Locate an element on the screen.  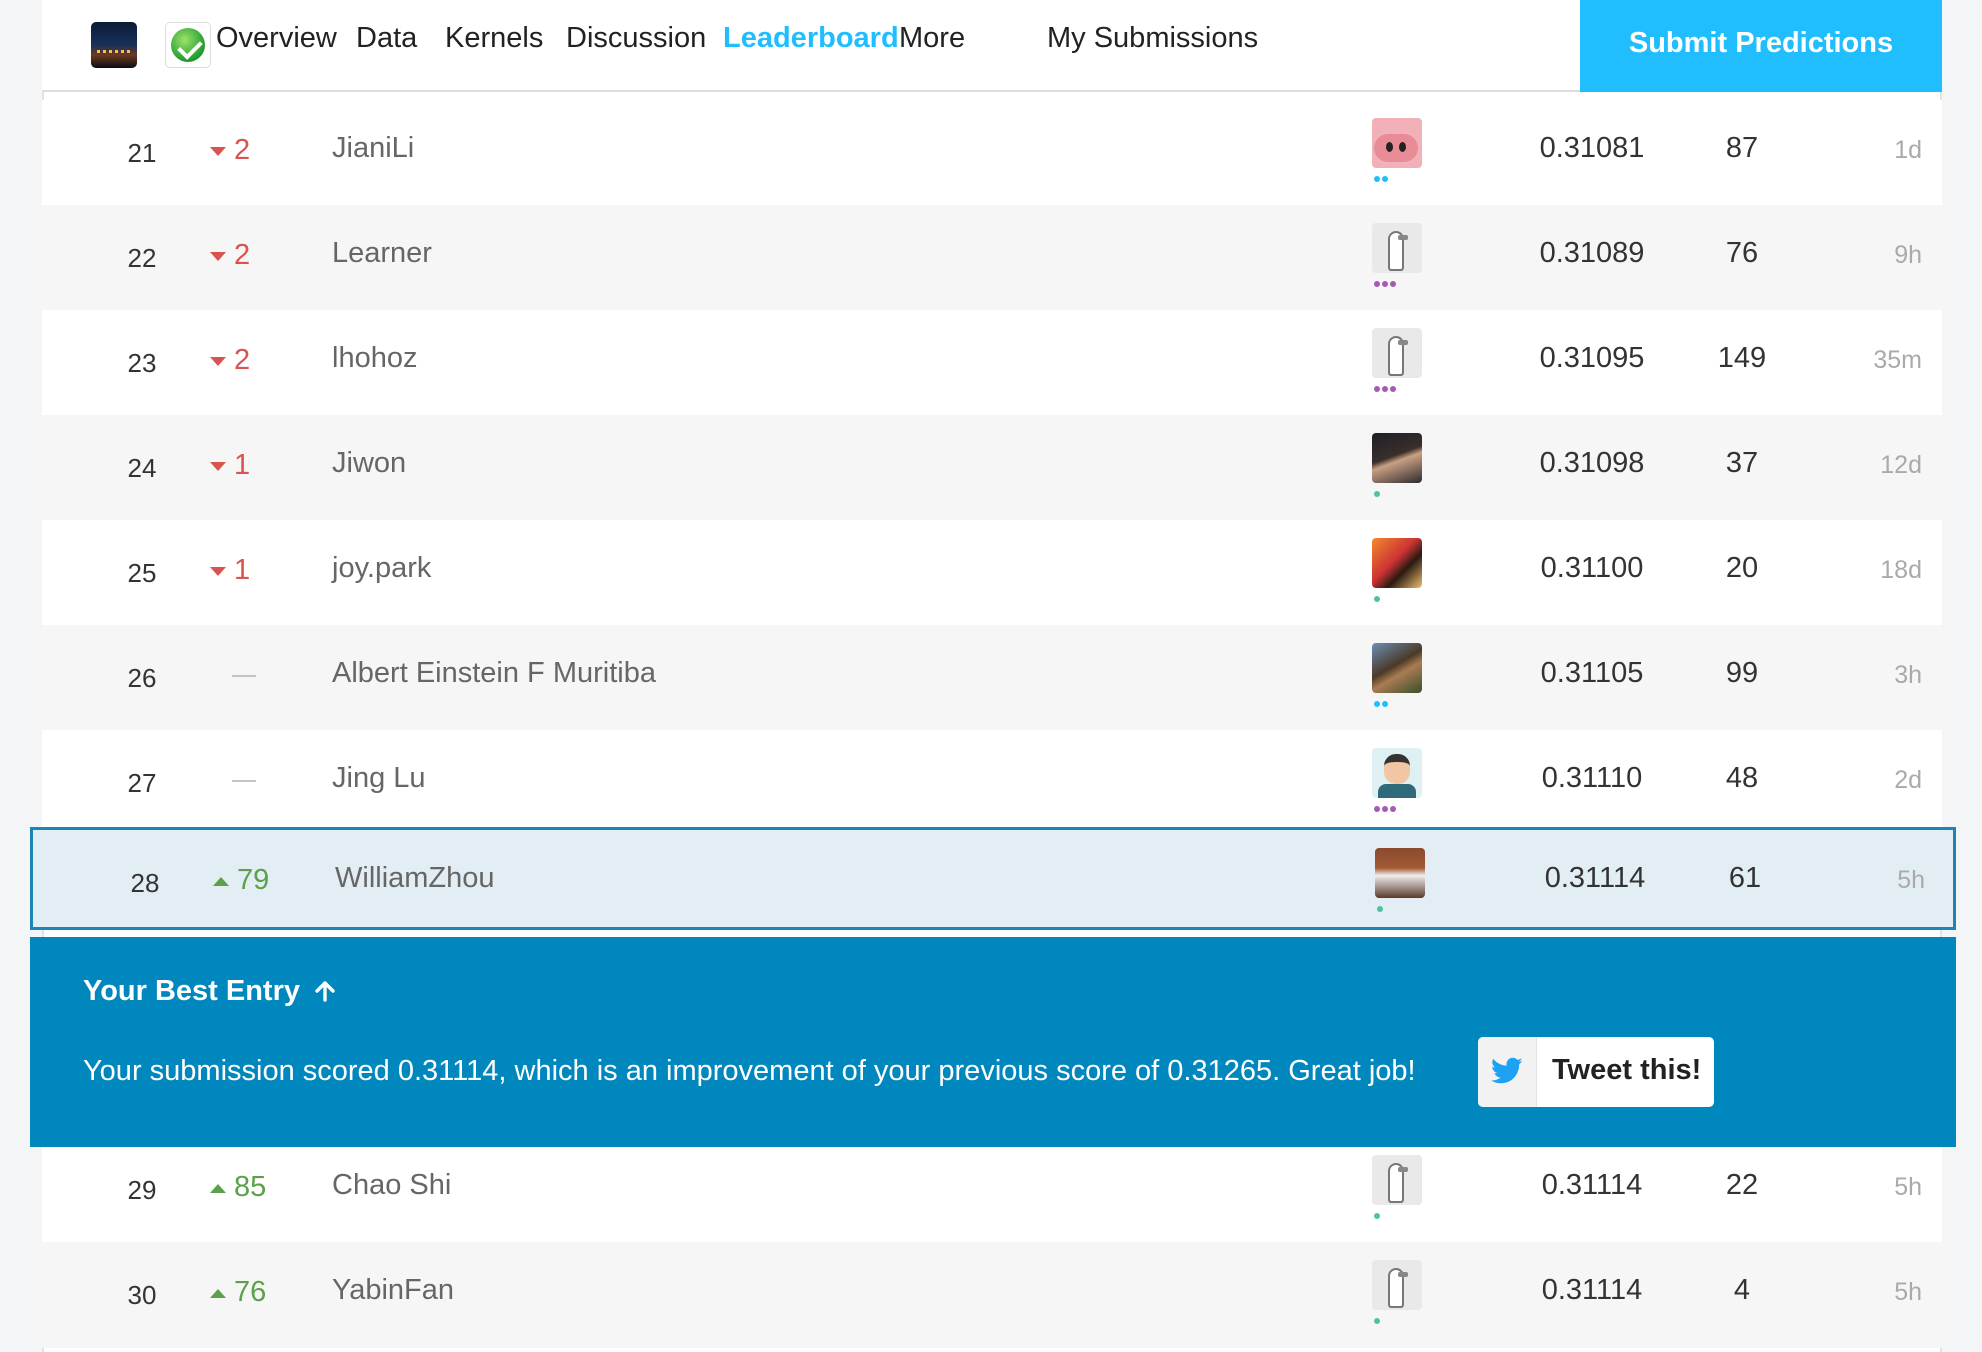
entries-count: 48 is located at coordinates (1742, 778).